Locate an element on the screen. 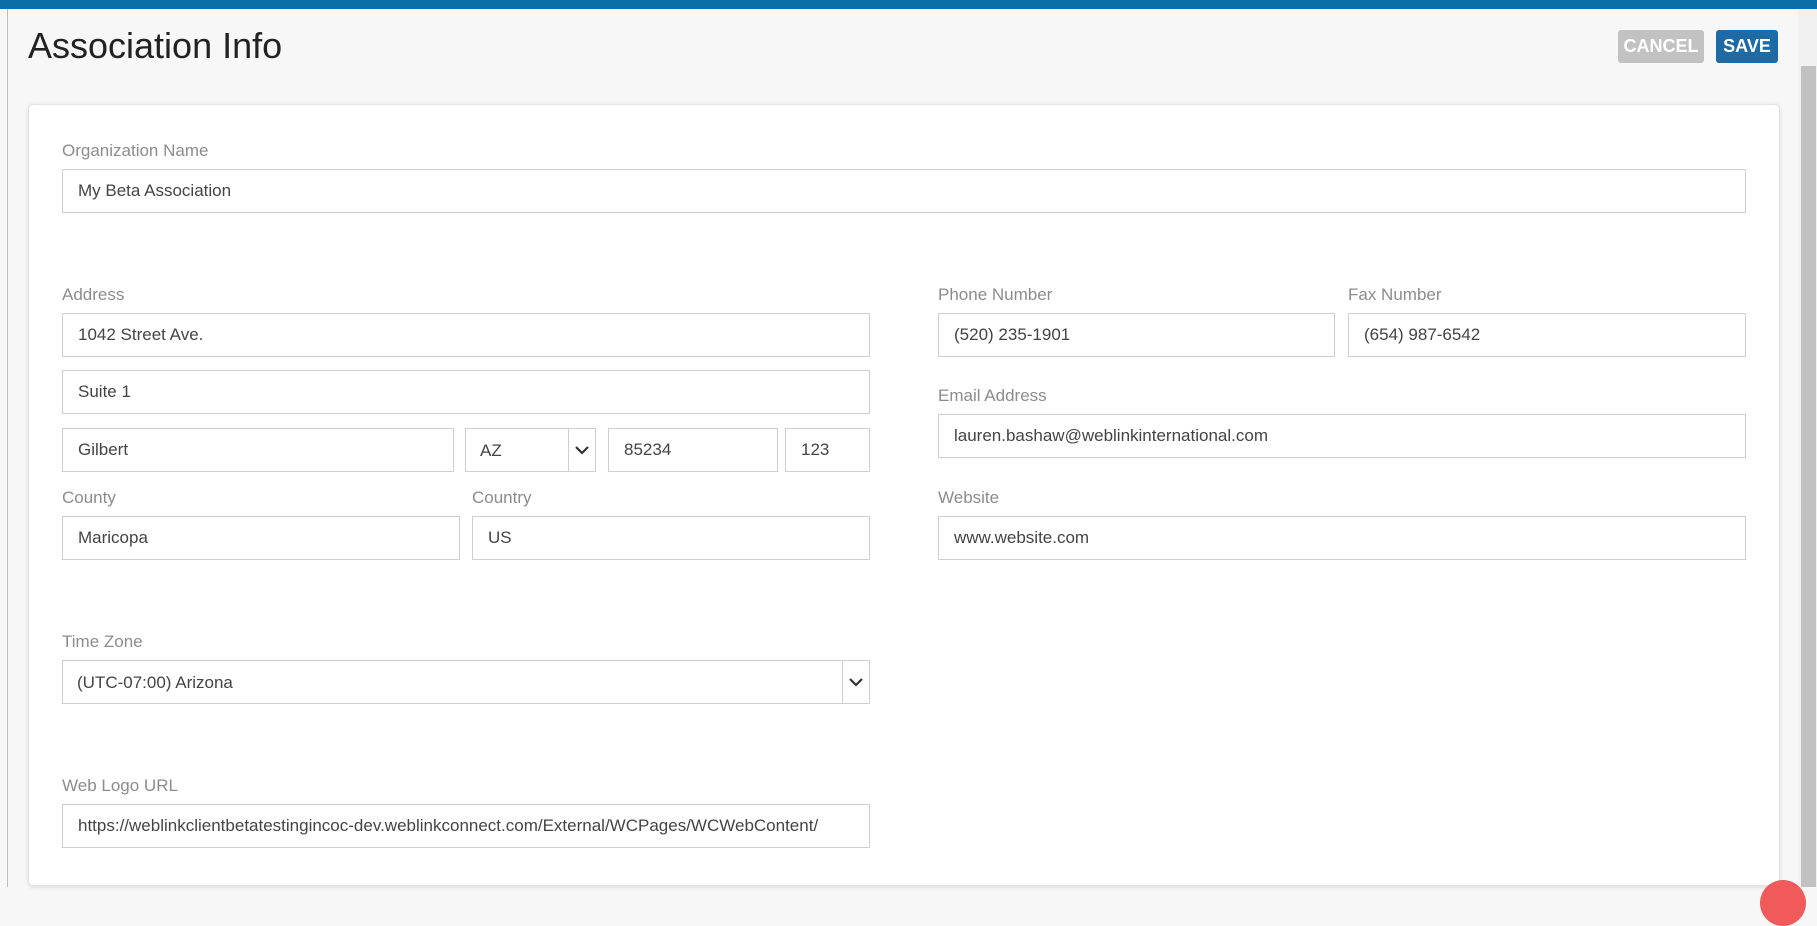 The width and height of the screenshot is (1817, 926). address-label: Address is located at coordinates (93, 294).